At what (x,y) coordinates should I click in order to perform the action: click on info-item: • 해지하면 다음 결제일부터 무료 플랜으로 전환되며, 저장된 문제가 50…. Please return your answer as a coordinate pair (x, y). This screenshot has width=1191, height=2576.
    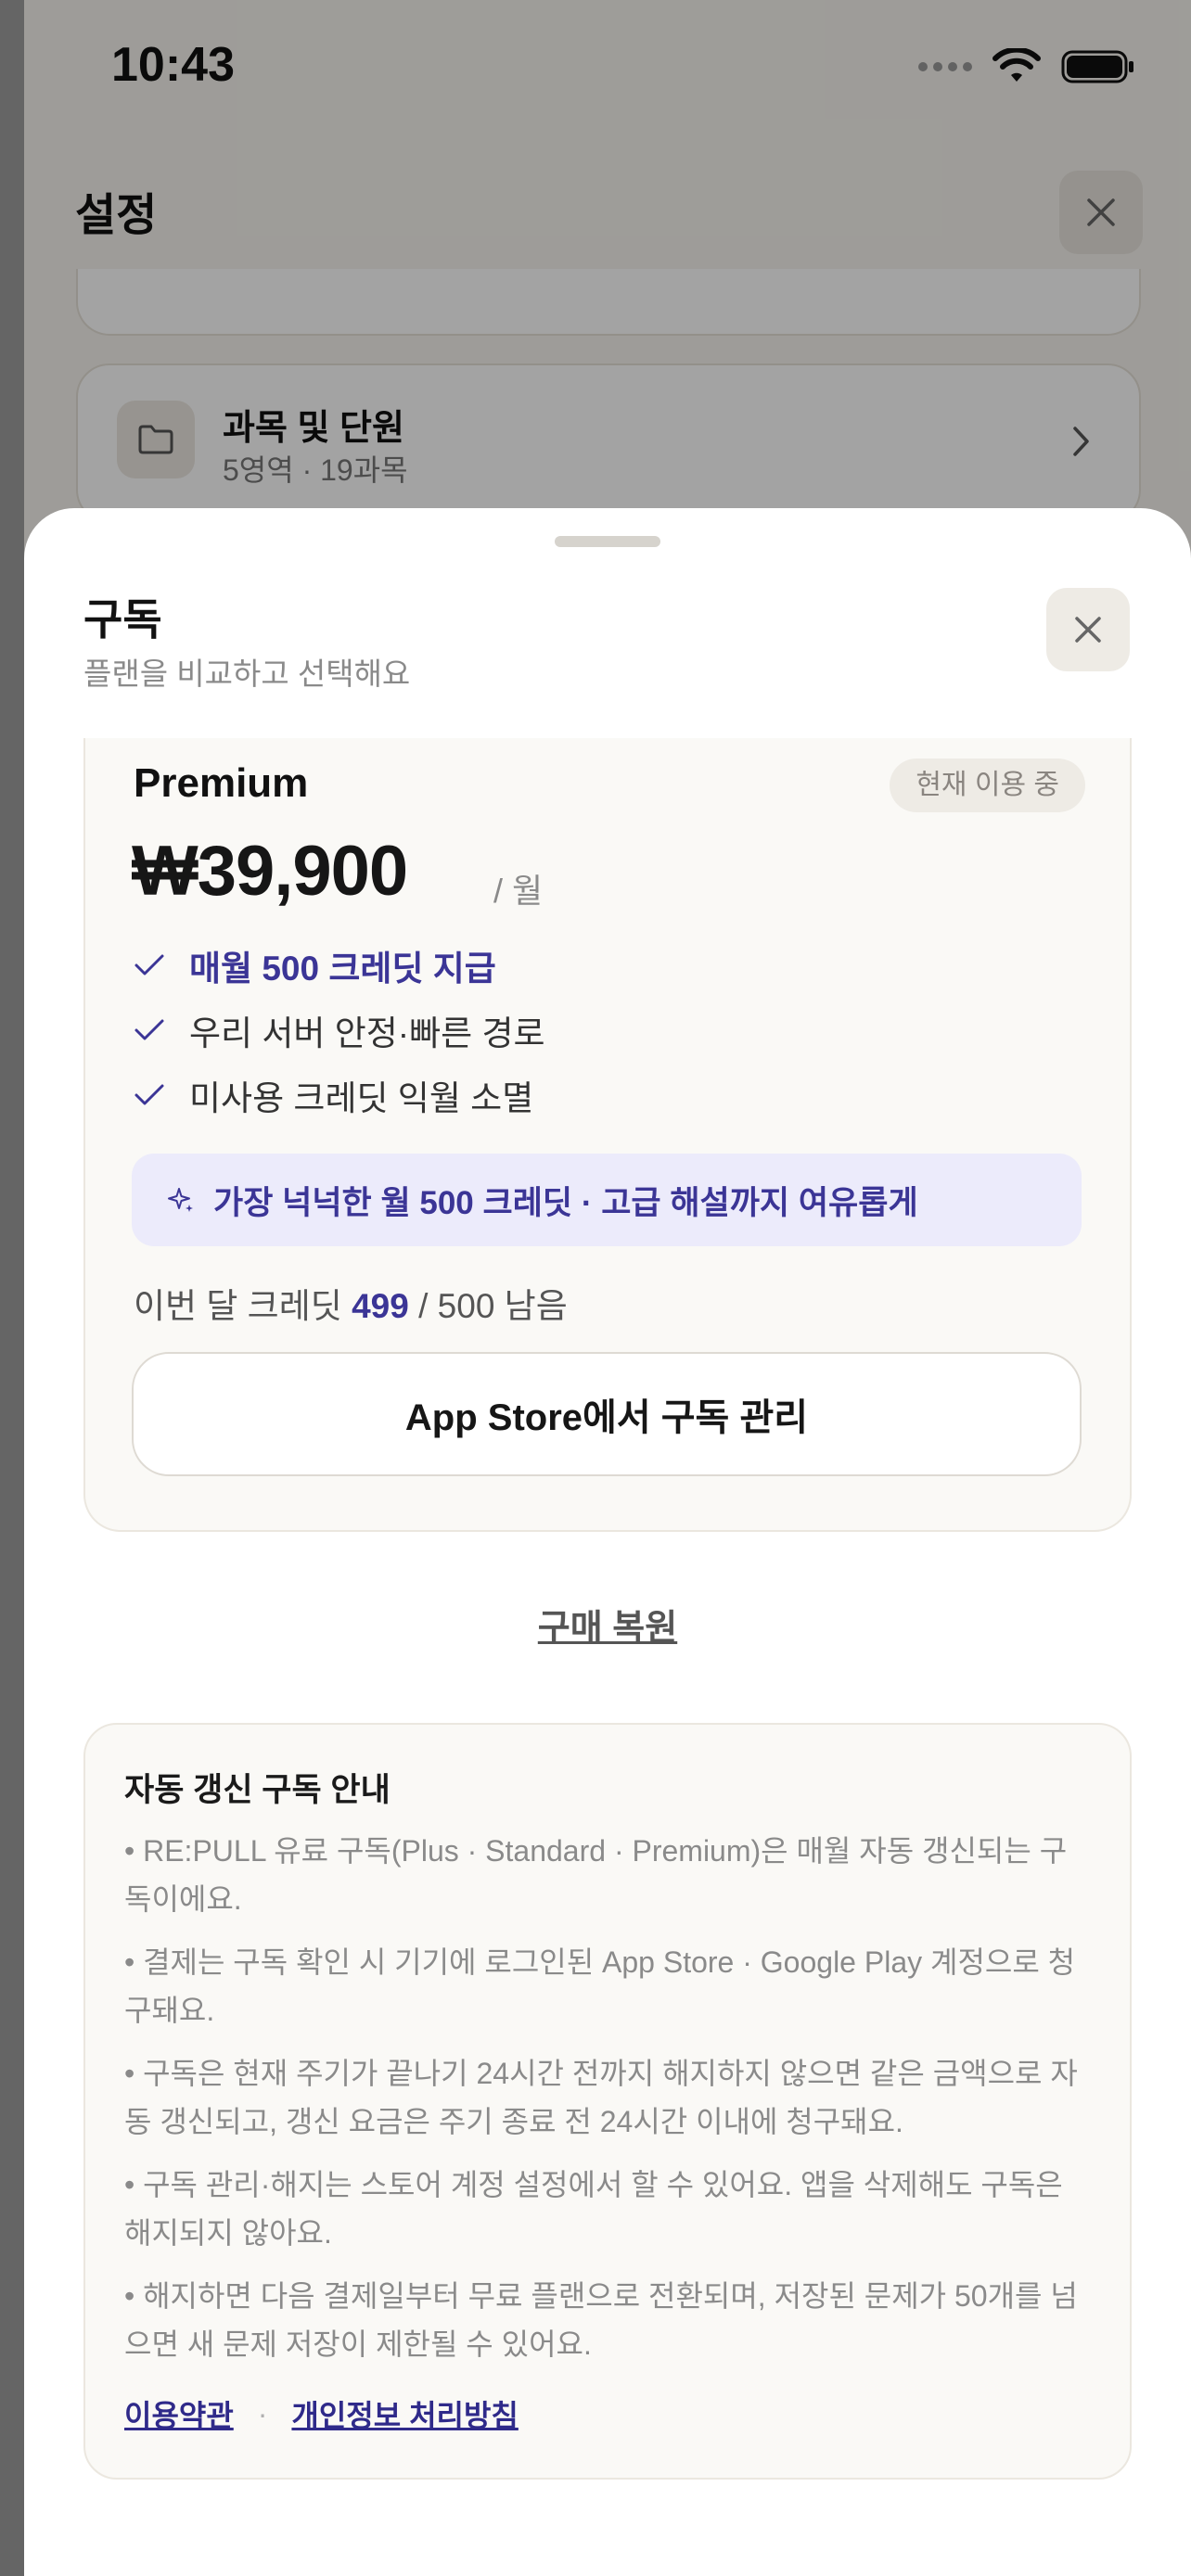
    Looking at the image, I should click on (601, 2320).